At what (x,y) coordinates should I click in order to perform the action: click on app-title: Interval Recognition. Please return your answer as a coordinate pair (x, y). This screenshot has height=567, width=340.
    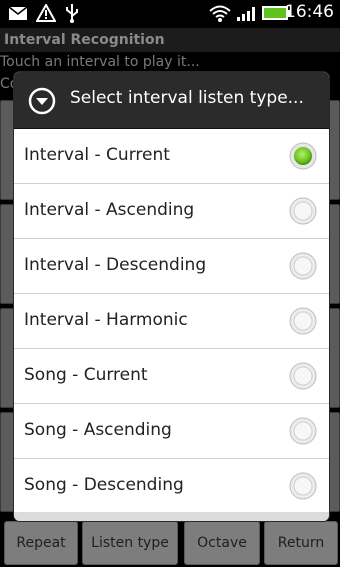
    Looking at the image, I should click on (170, 40).